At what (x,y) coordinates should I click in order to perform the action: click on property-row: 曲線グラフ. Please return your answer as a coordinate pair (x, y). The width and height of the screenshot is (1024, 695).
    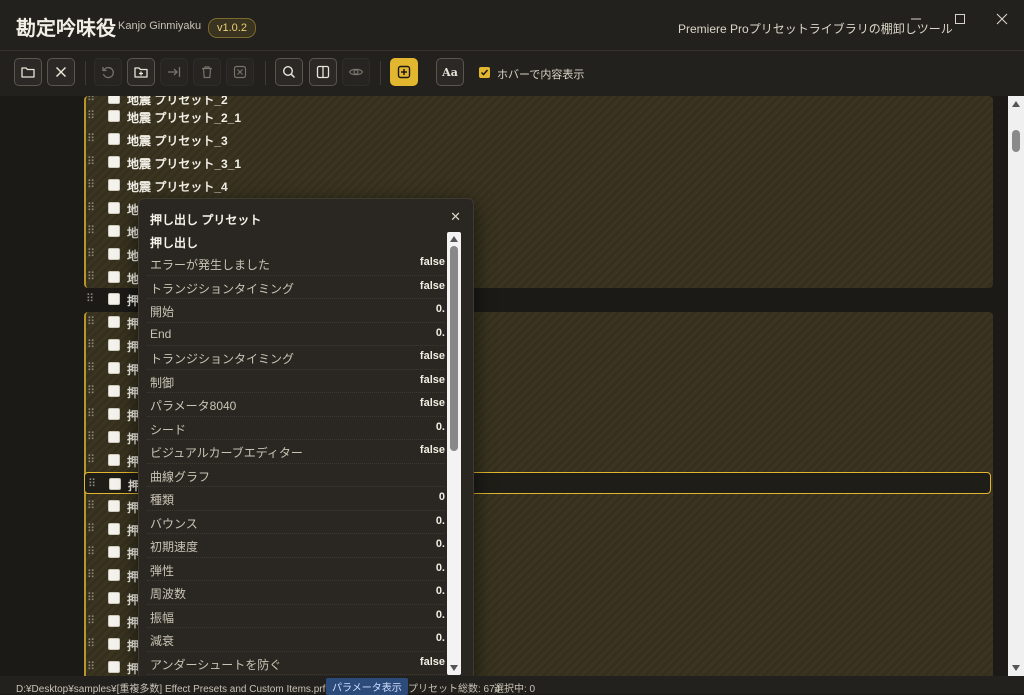
    Looking at the image, I should click on (296, 475).